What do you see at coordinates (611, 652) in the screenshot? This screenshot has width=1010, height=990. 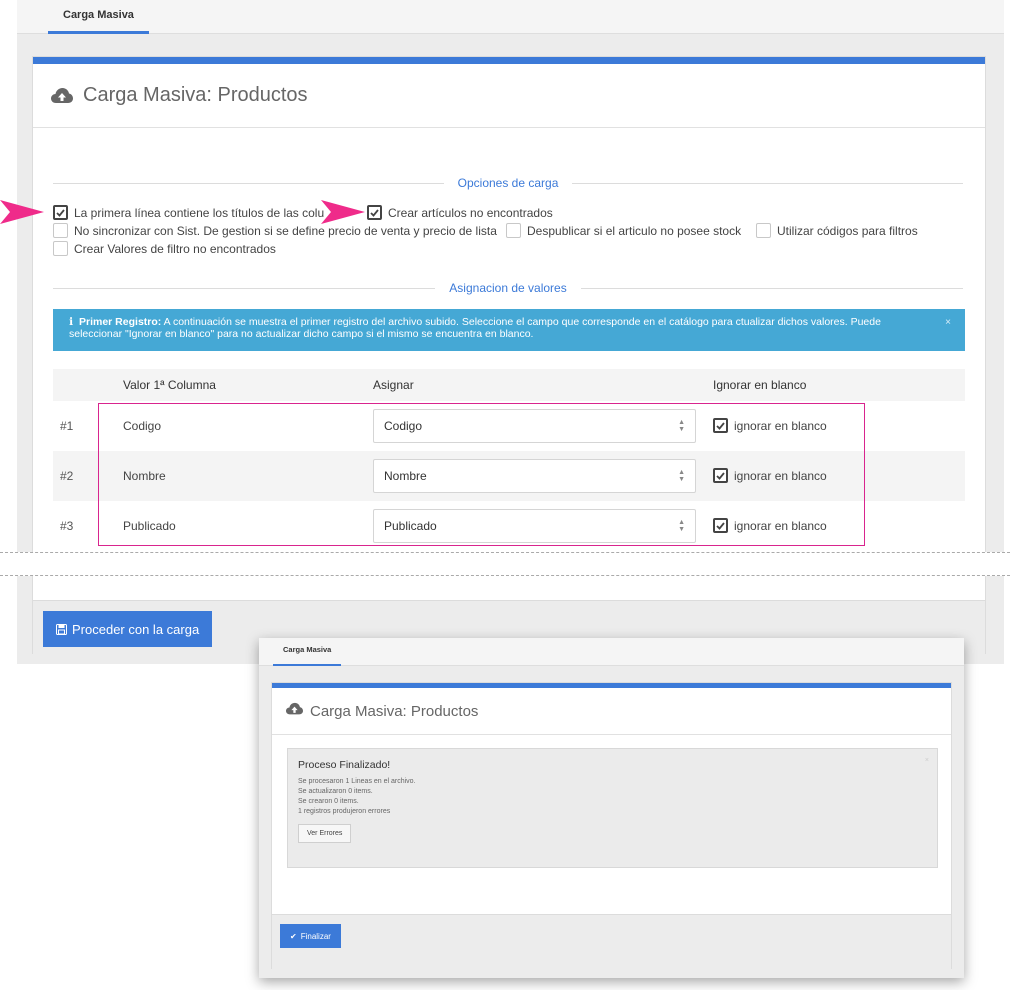 I see `inset-tab-bar: Carga Masiva` at bounding box center [611, 652].